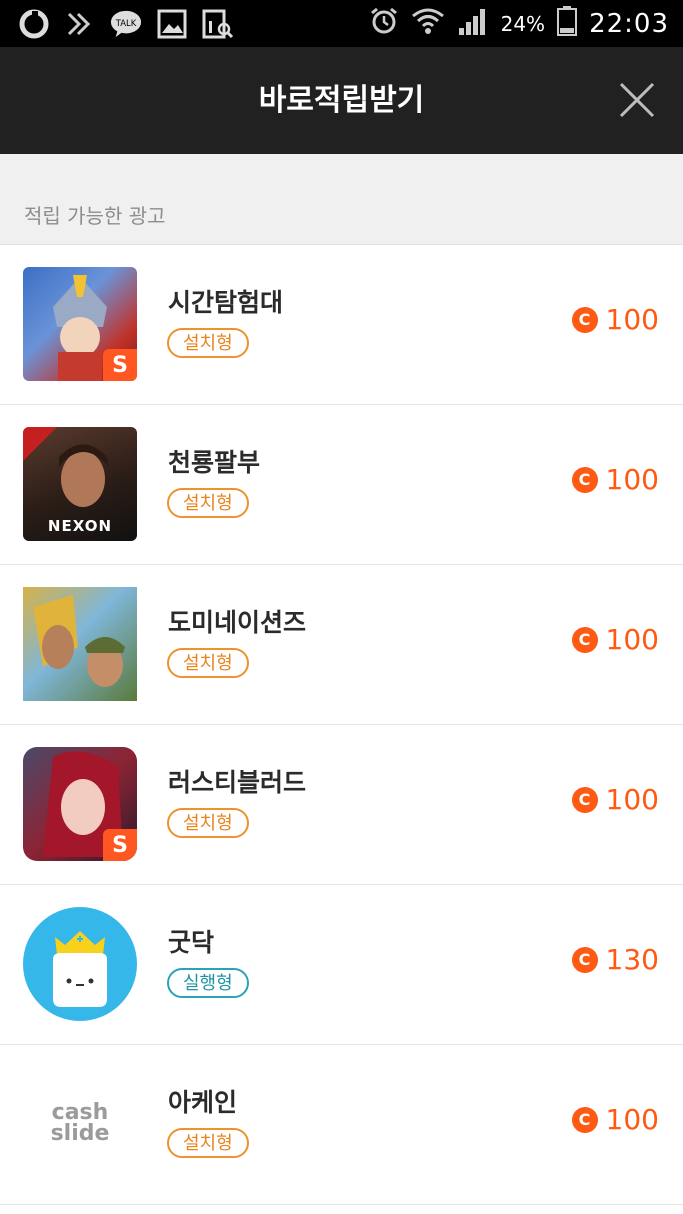 Image resolution: width=683 pixels, height=1214 pixels. Describe the element at coordinates (208, 983) in the screenshot. I see `ad-type-badge: 실행형` at that location.